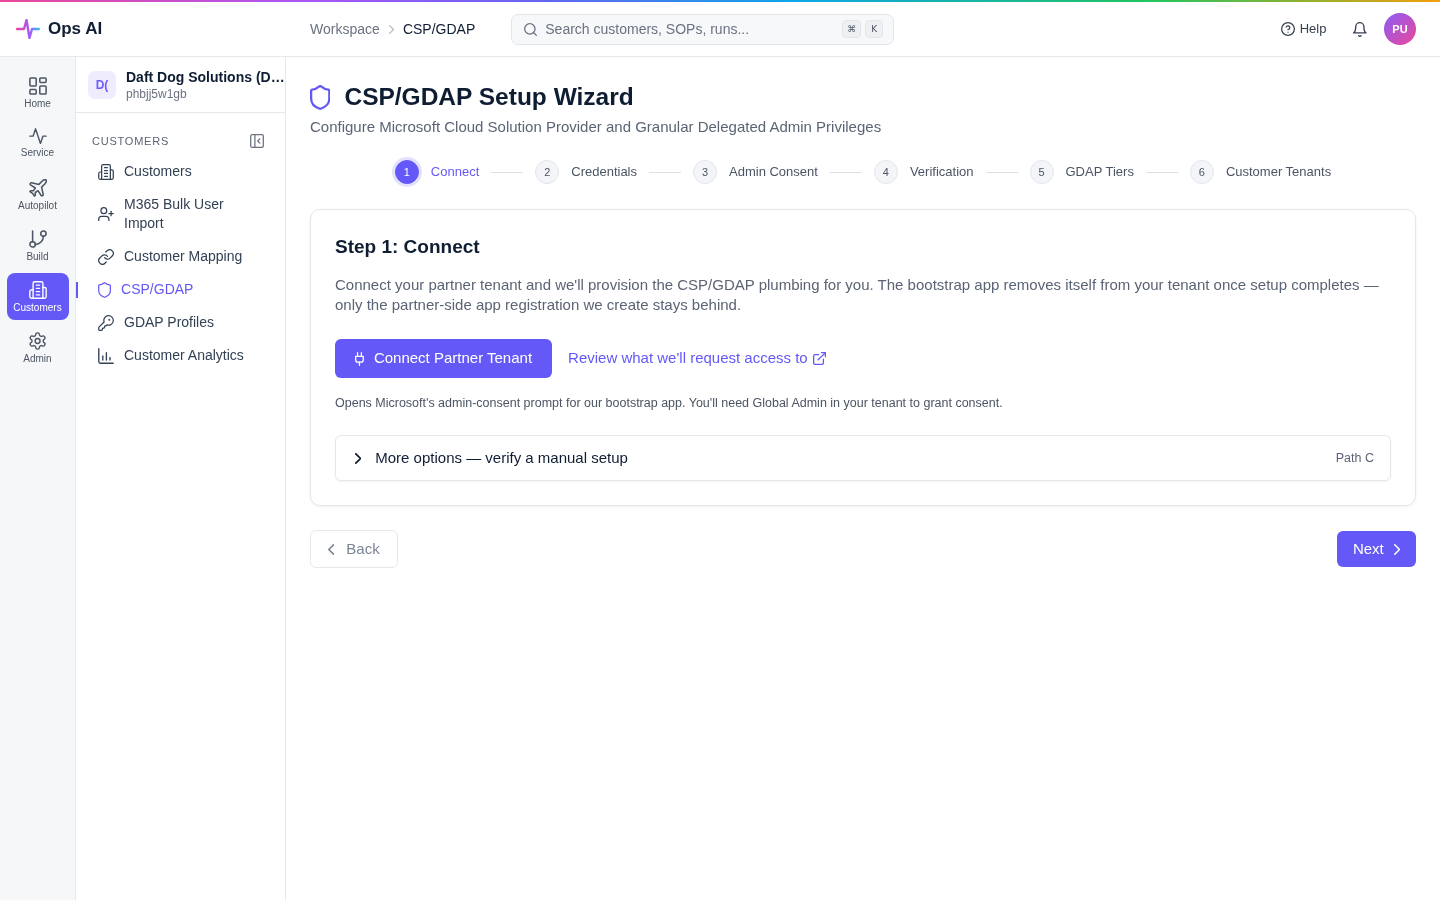 This screenshot has height=900, width=1440. Describe the element at coordinates (106, 322) in the screenshot. I see `key-icon` at that location.